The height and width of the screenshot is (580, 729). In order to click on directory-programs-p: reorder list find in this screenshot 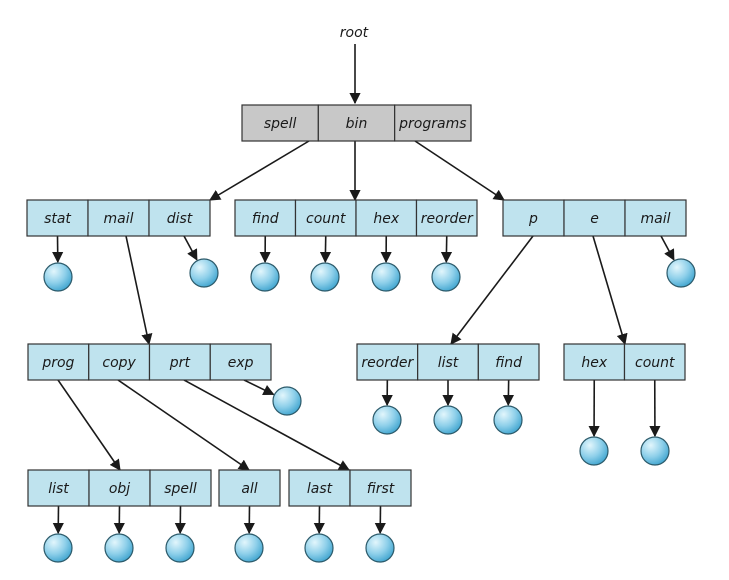, I will do `click(448, 362)`.